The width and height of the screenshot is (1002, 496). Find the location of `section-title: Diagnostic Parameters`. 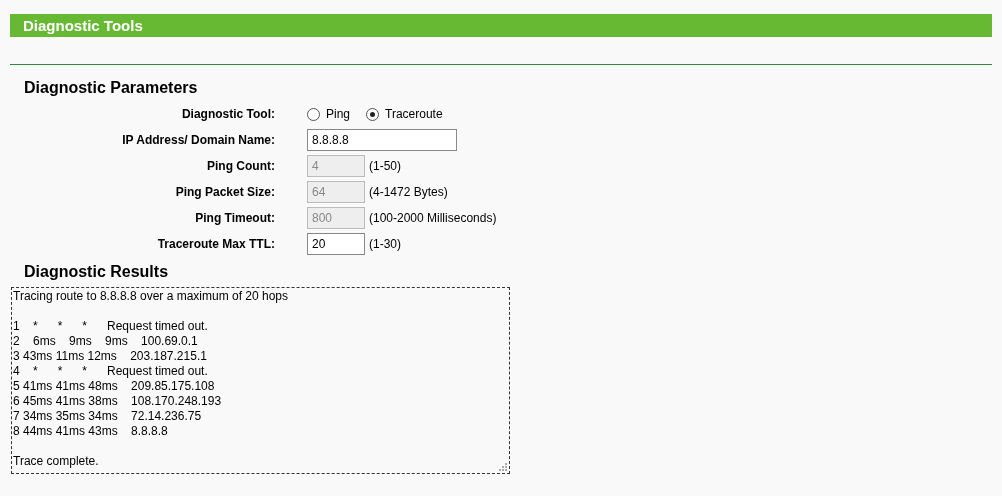

section-title: Diagnostic Parameters is located at coordinates (111, 88).